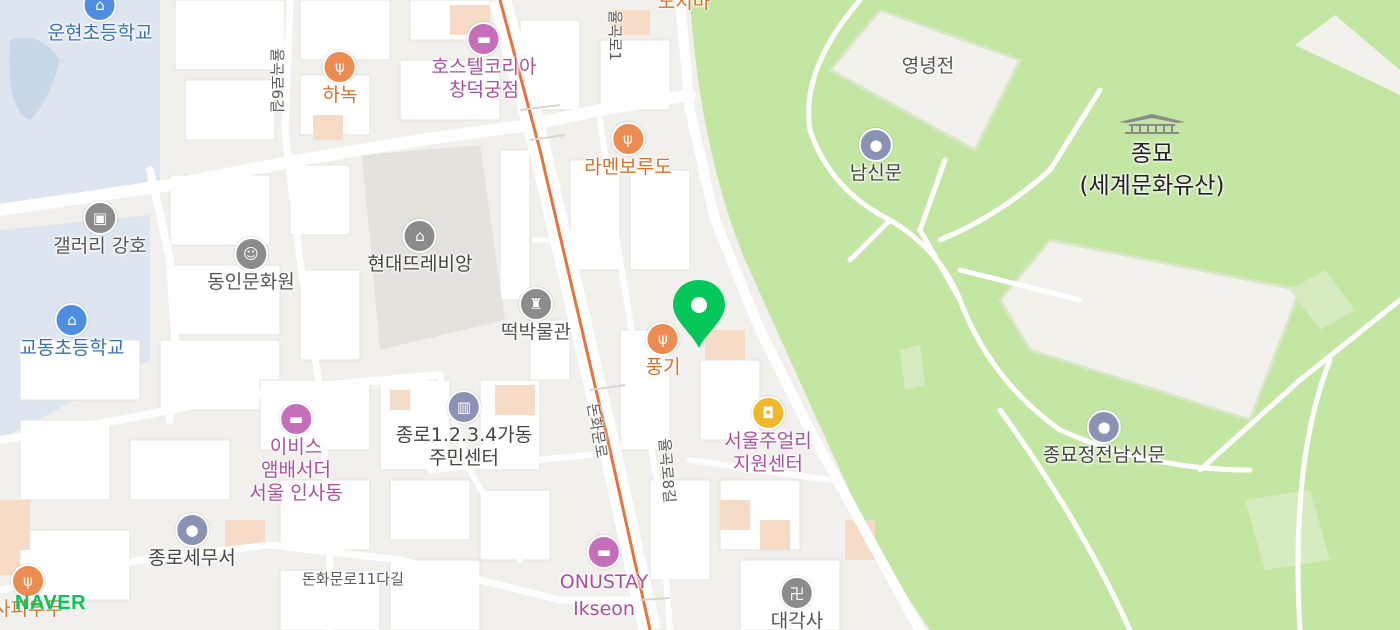 The width and height of the screenshot is (1400, 630). What do you see at coordinates (484, 62) in the screenshot?
I see `poi-hostel-korea: ▬ 호스텔코리아 창덕궁점` at bounding box center [484, 62].